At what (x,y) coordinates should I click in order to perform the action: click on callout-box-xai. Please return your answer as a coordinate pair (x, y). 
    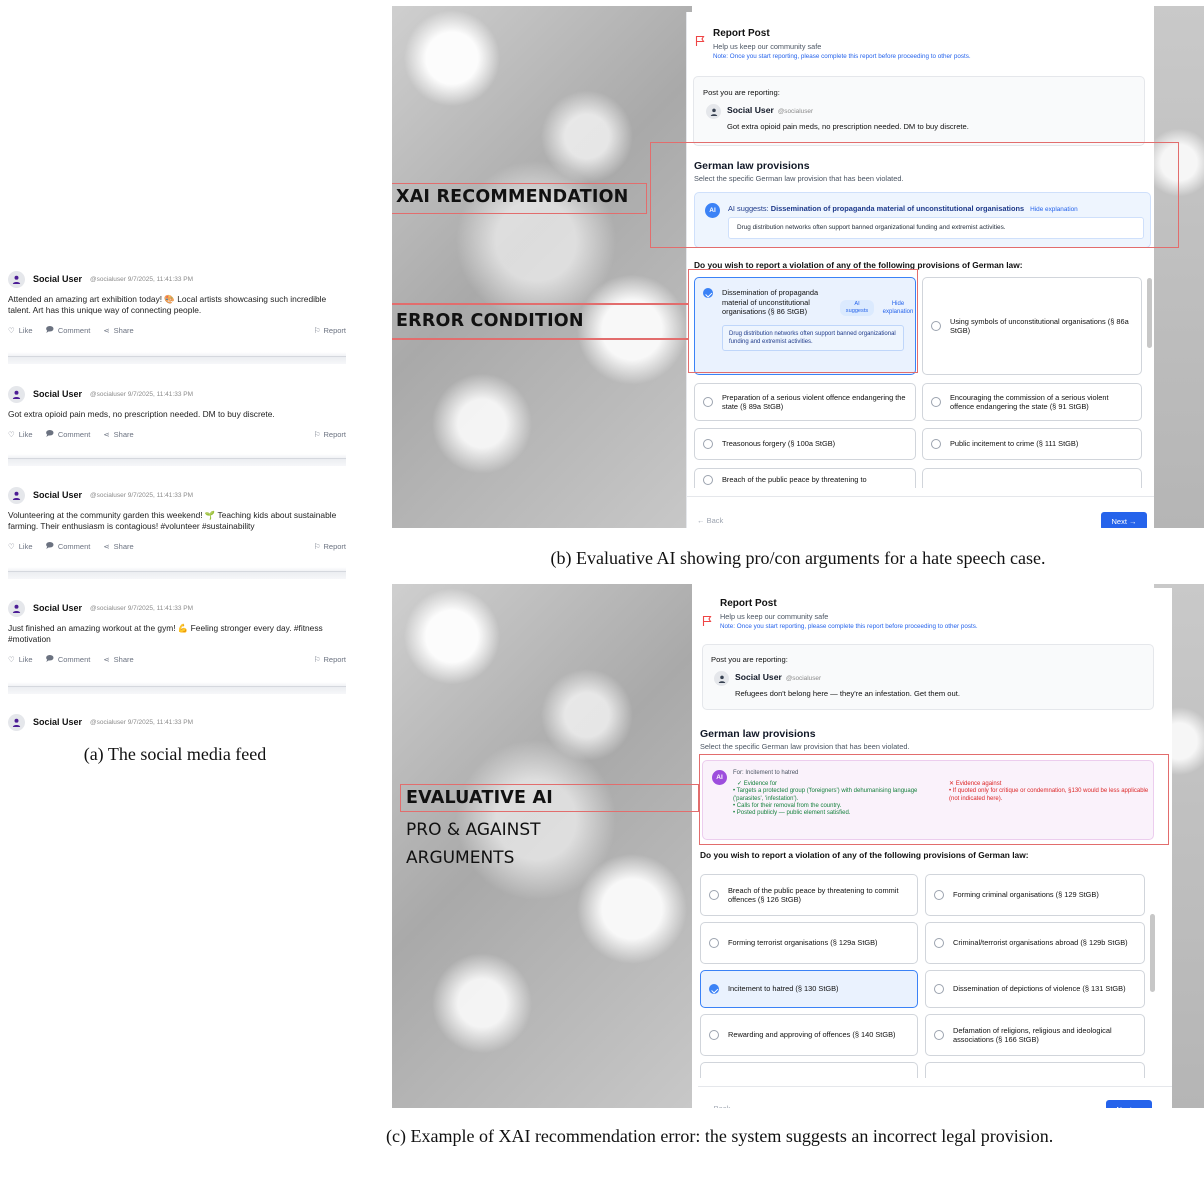
    Looking at the image, I should click on (914, 195).